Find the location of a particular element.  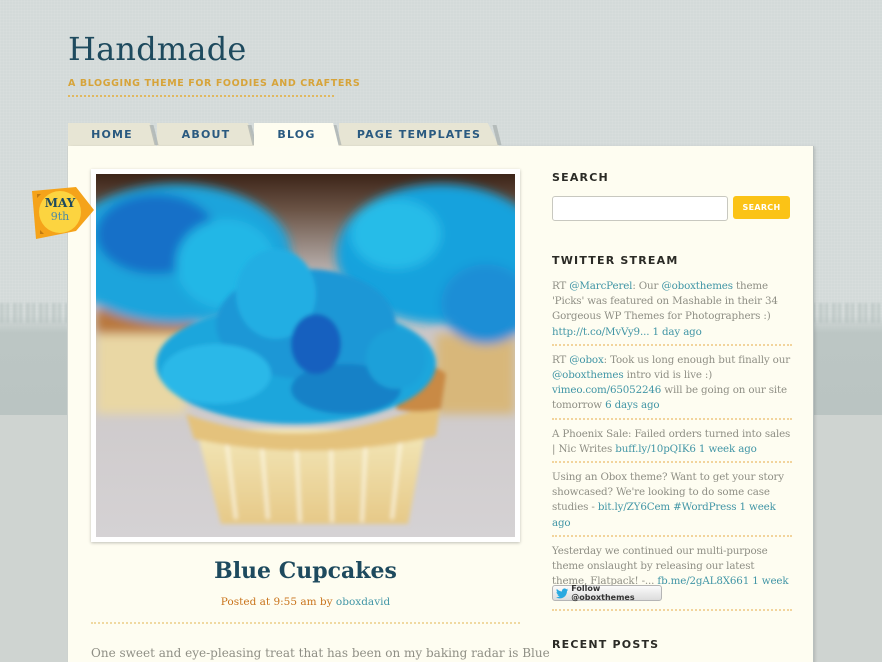

recent-posts-widget-title: RECENT POSTS is located at coordinates (606, 644).